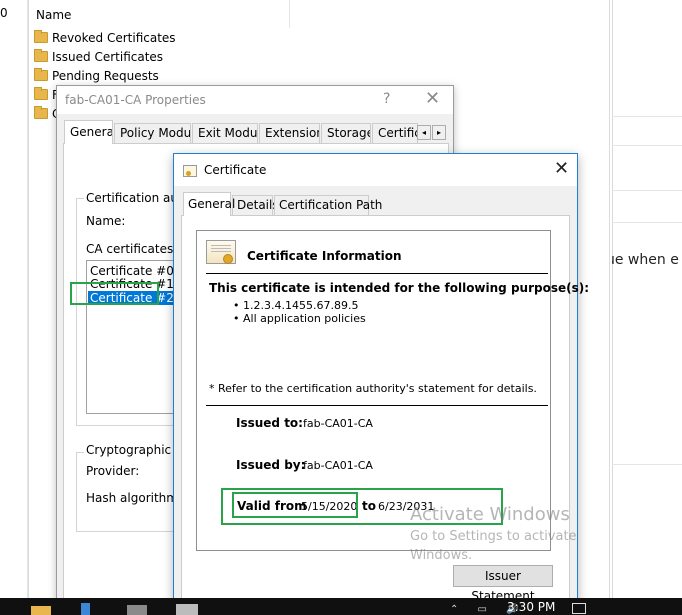 The width and height of the screenshot is (682, 615). I want to click on folder-pending-requests: Pending Requests, so click(96, 75).